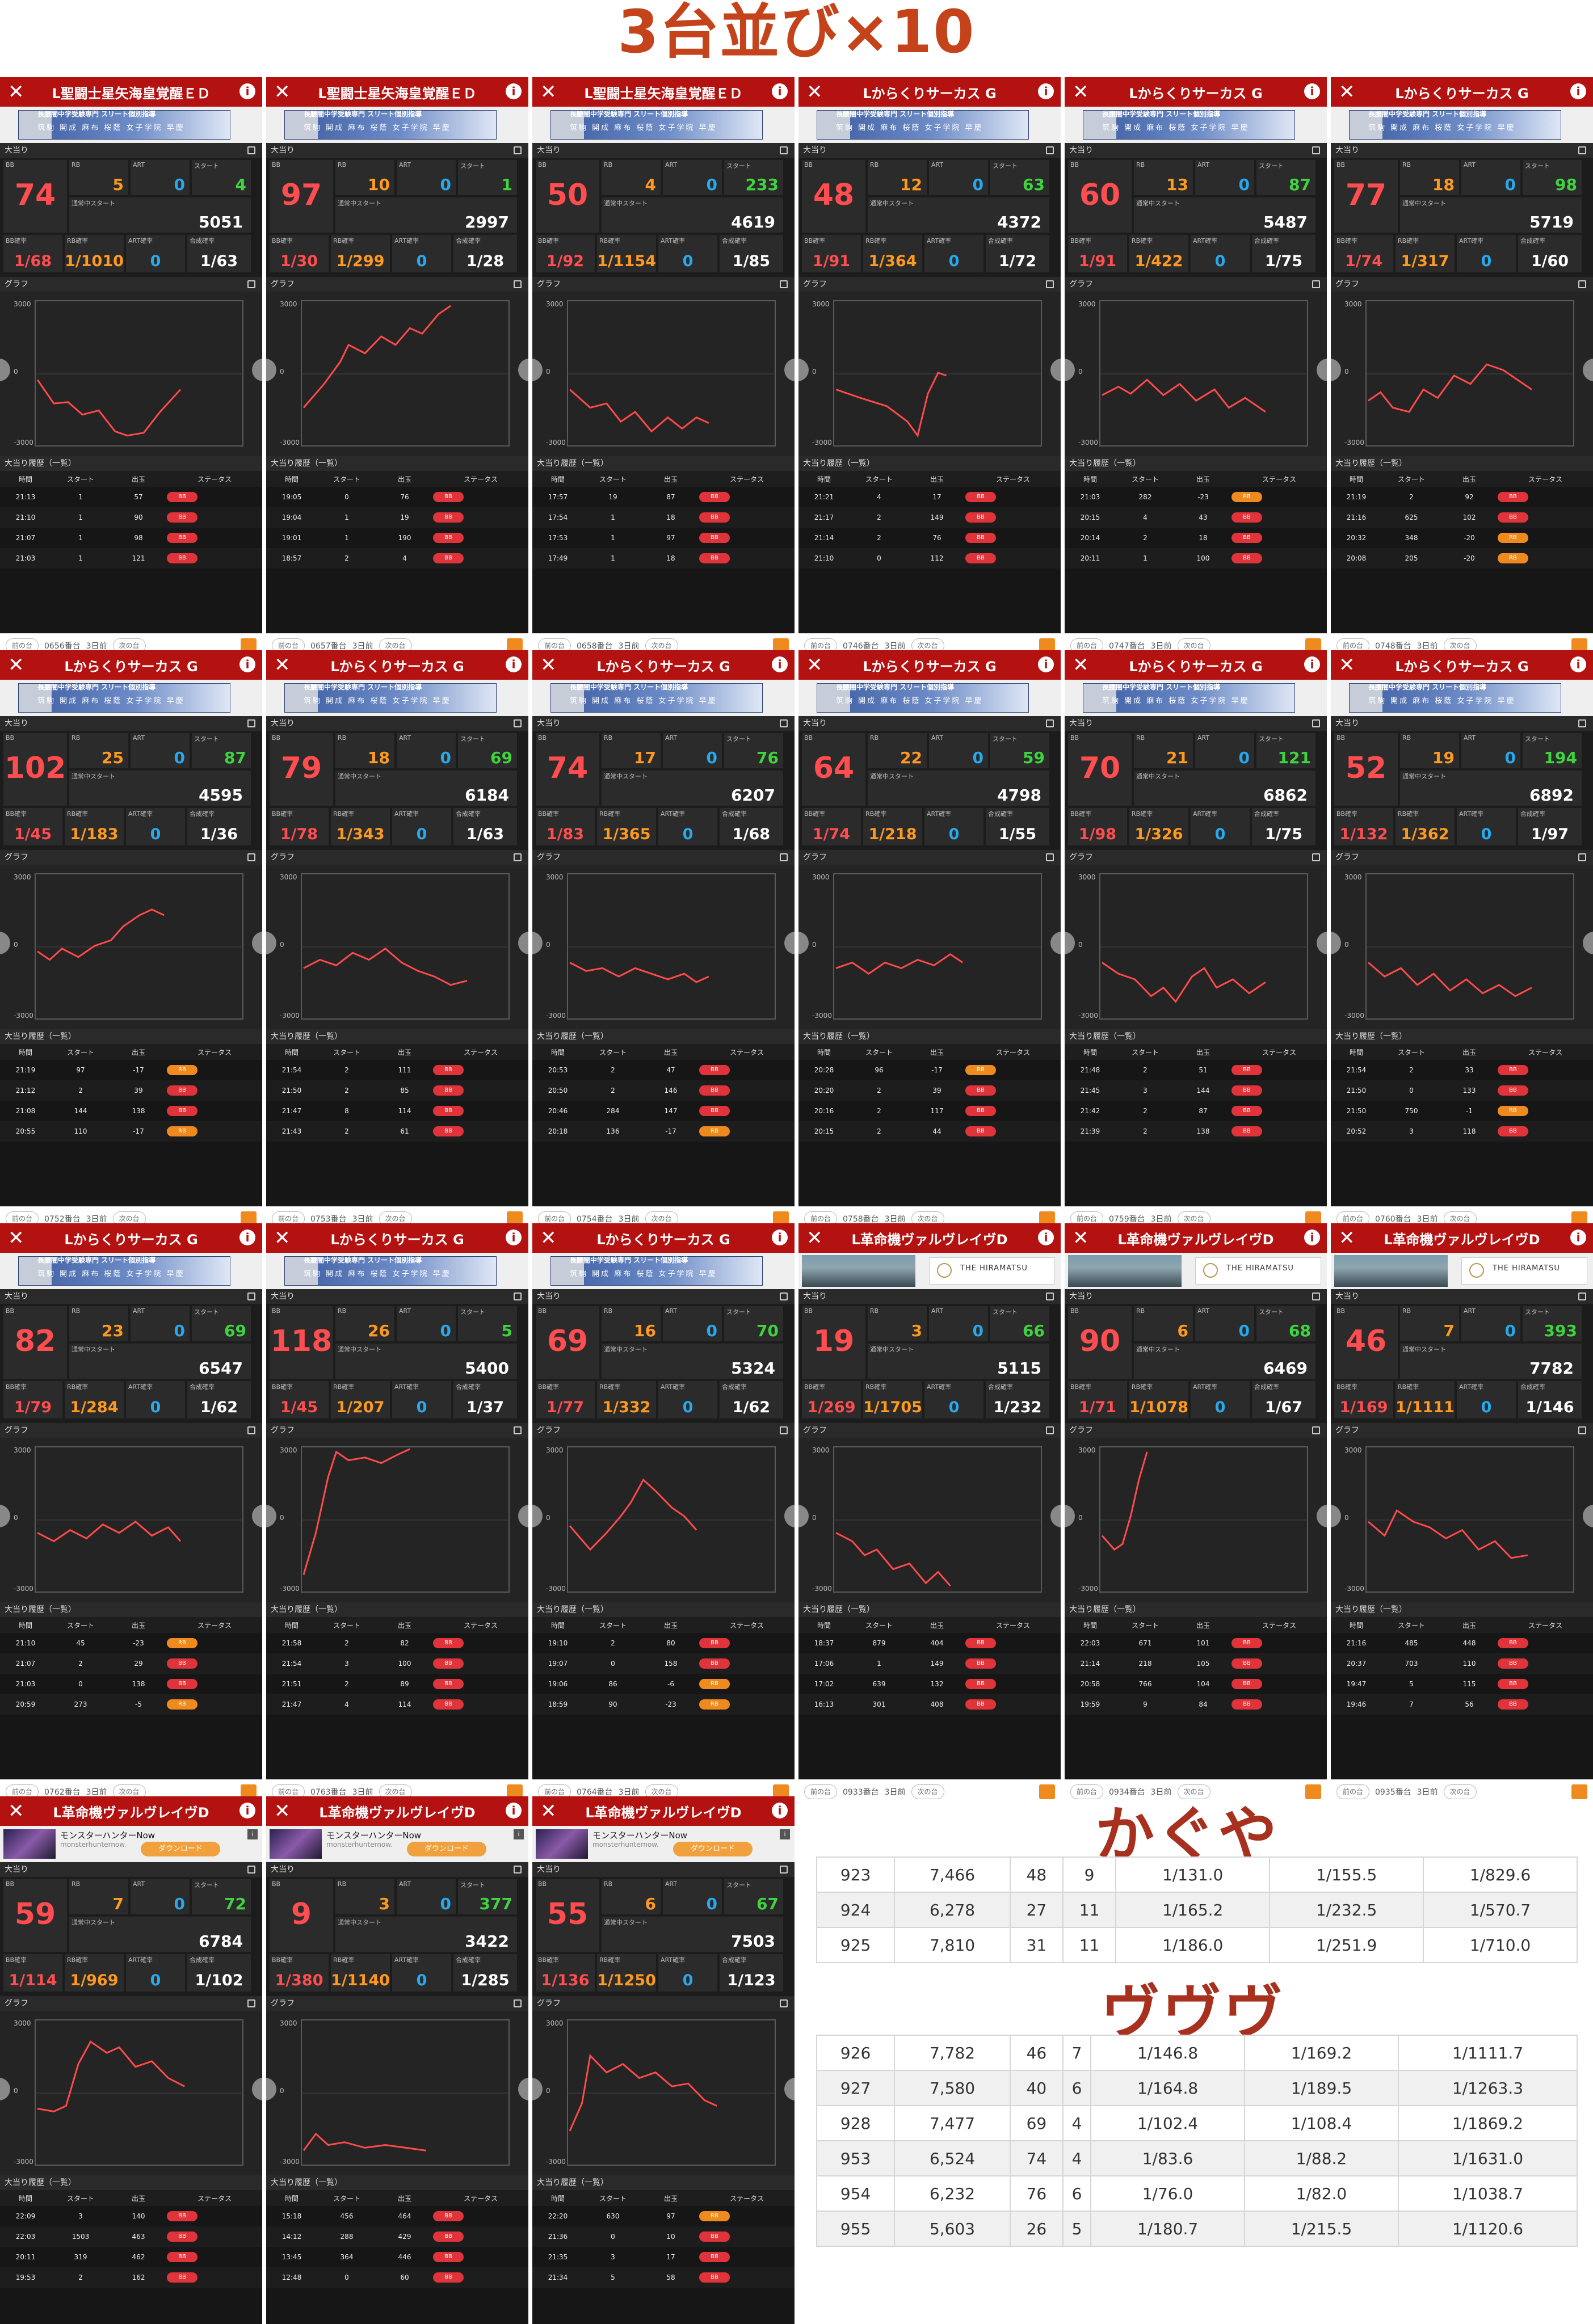 This screenshot has height=2324, width=1593. Describe the element at coordinates (1196, 1090) in the screenshot. I see `history-row: 21:45 3 144 BB` at that location.